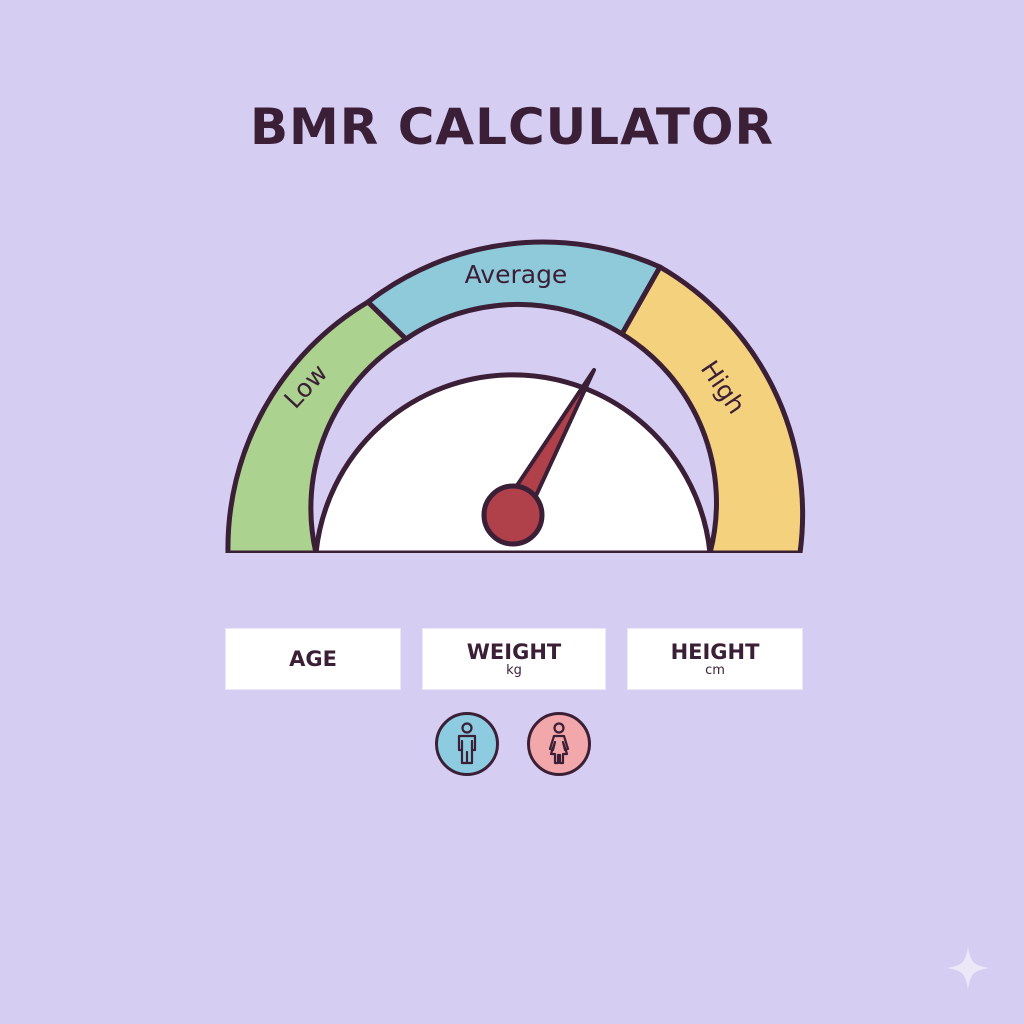 The height and width of the screenshot is (1024, 1024). I want to click on male-gender-button, so click(467, 744).